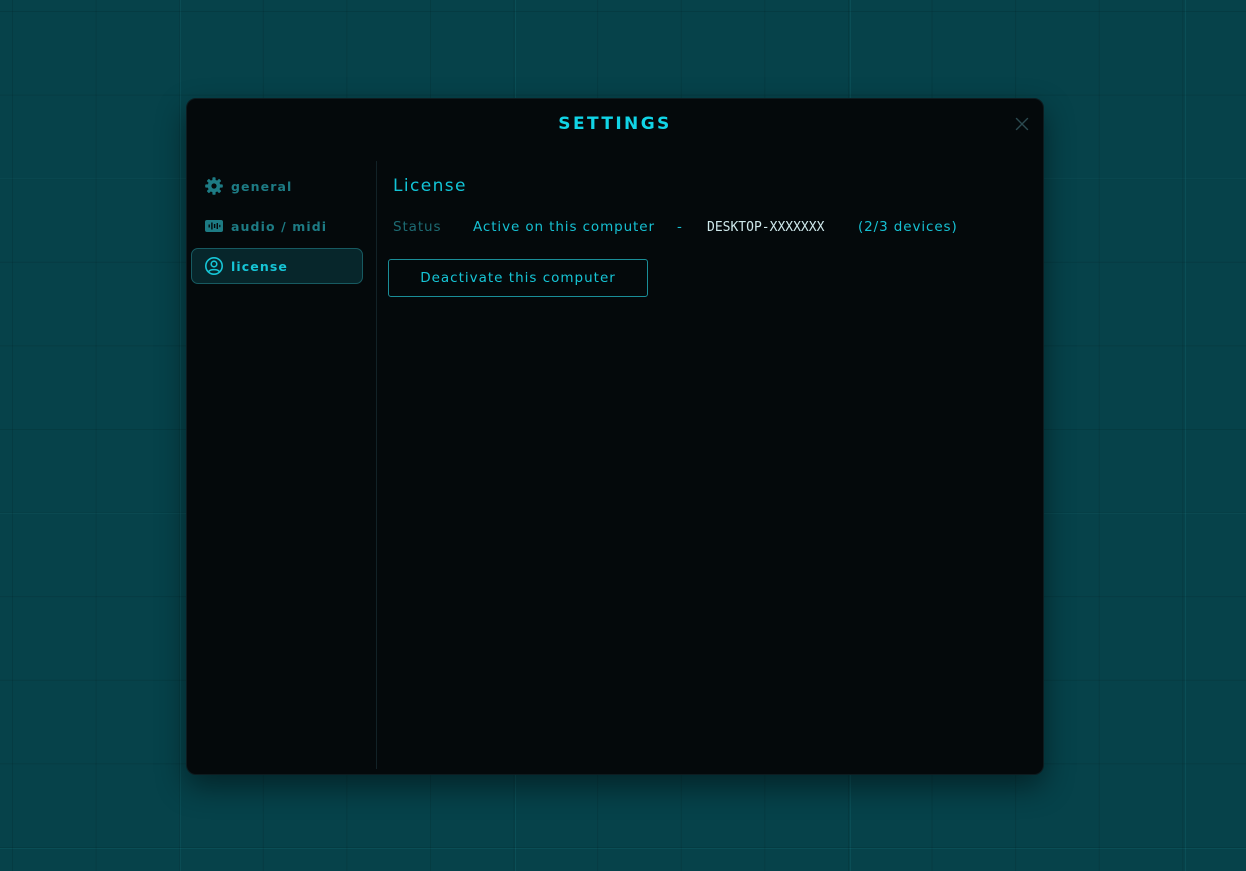  What do you see at coordinates (615, 124) in the screenshot?
I see `modal-title: SETTINGS` at bounding box center [615, 124].